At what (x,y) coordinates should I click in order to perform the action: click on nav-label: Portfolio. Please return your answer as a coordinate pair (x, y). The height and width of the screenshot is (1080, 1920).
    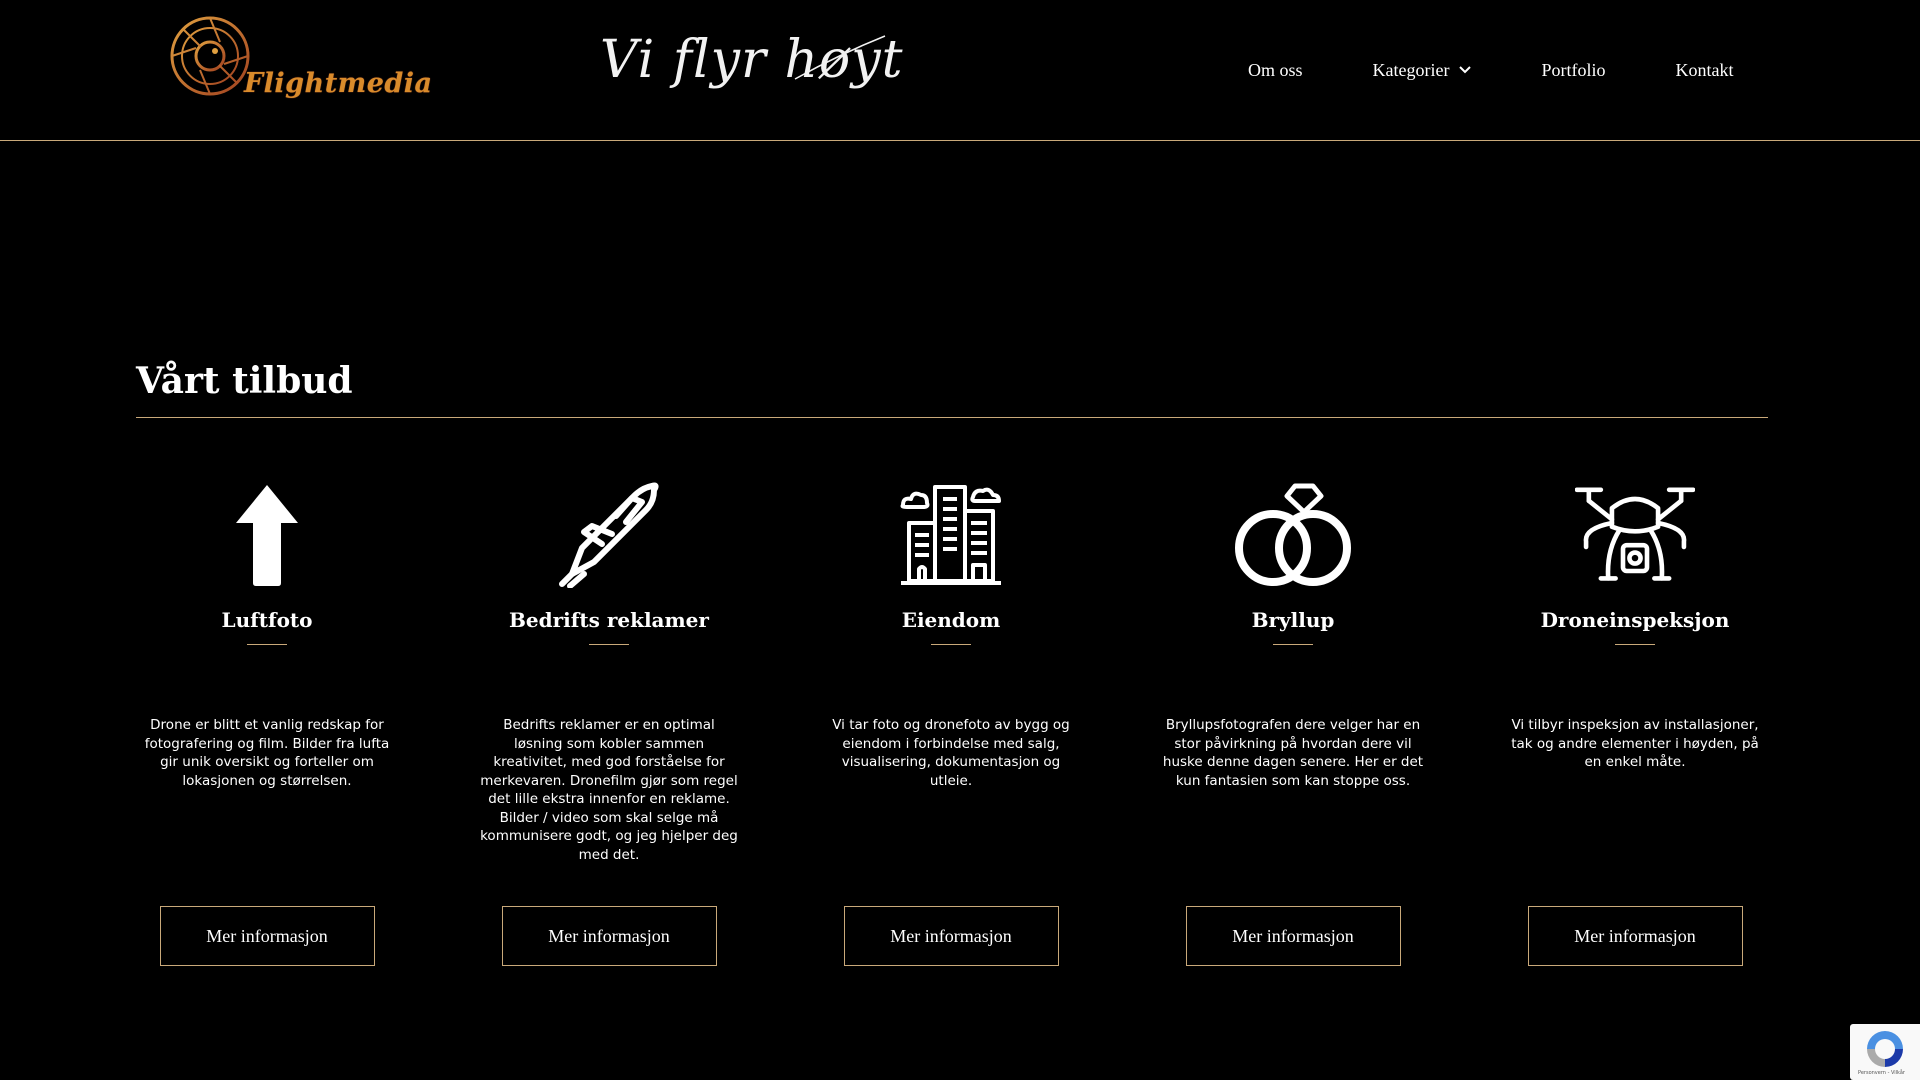
    Looking at the image, I should click on (1573, 69).